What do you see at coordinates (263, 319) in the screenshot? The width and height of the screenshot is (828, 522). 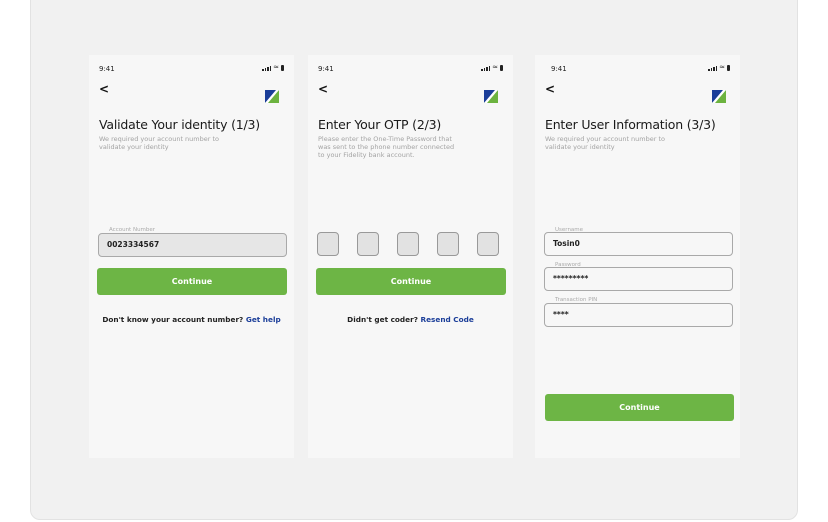 I see `get-help-link: Get help` at bounding box center [263, 319].